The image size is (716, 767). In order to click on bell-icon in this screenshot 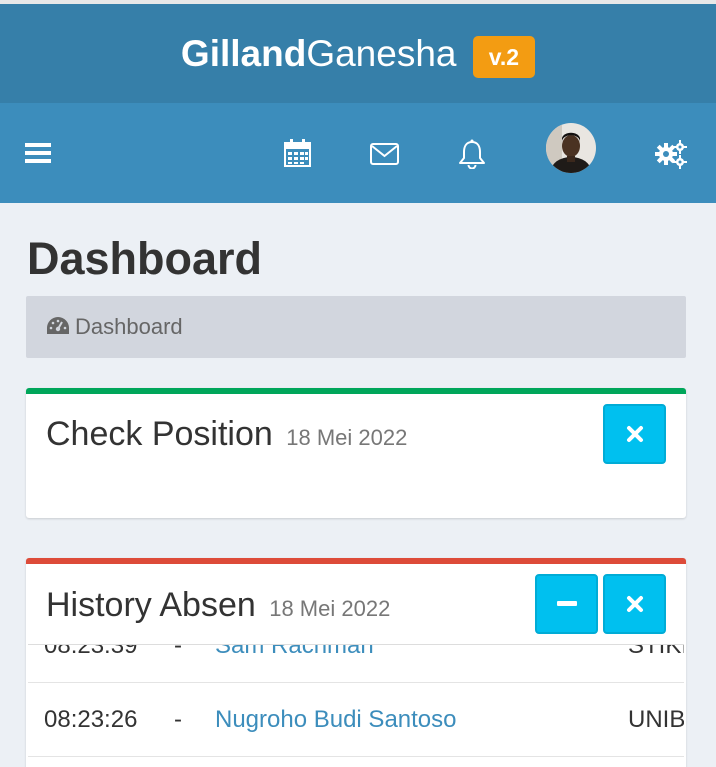, I will do `click(472, 154)`.